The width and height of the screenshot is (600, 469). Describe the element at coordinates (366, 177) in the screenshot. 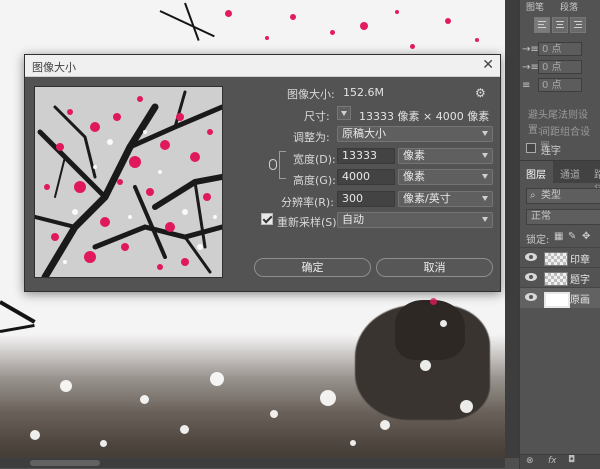

I see `height-input: 4000` at that location.